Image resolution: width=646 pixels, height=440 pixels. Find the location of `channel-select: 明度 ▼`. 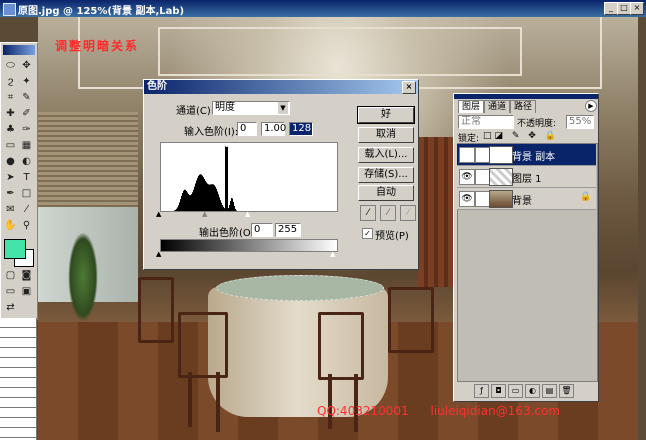

channel-select: 明度 ▼ is located at coordinates (251, 108).